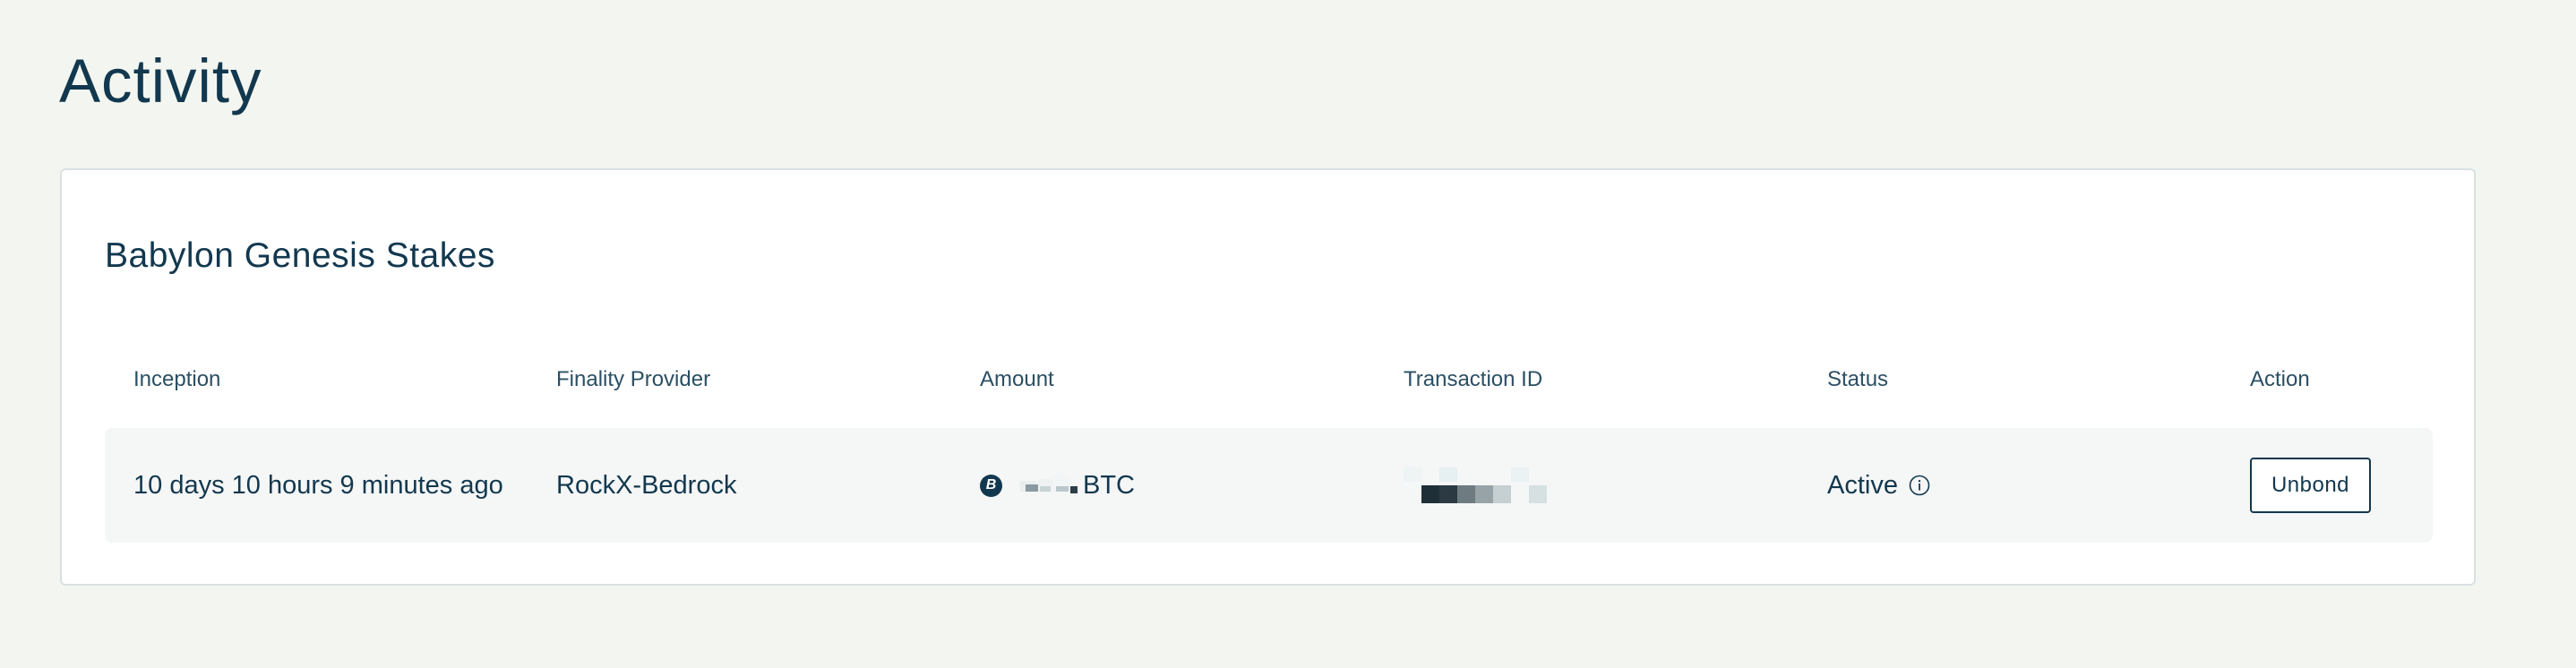 This screenshot has height=668, width=2576. Describe the element at coordinates (1862, 485) in the screenshot. I see `status-label: Active` at that location.